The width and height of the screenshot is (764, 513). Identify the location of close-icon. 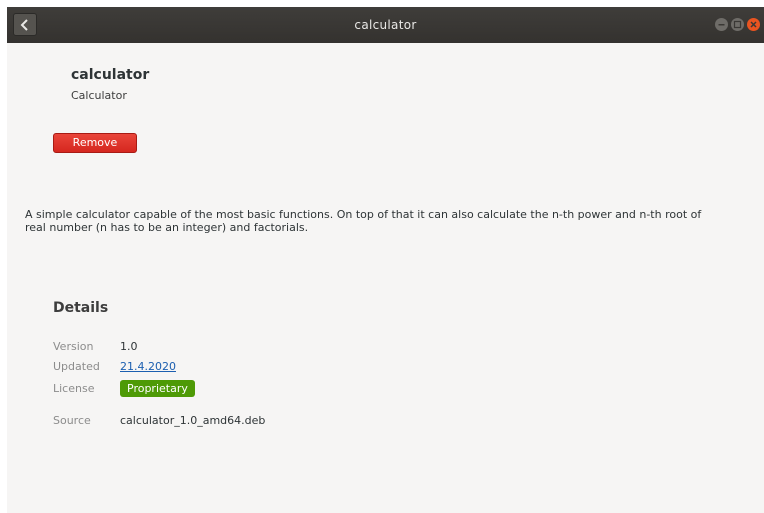
(753, 24).